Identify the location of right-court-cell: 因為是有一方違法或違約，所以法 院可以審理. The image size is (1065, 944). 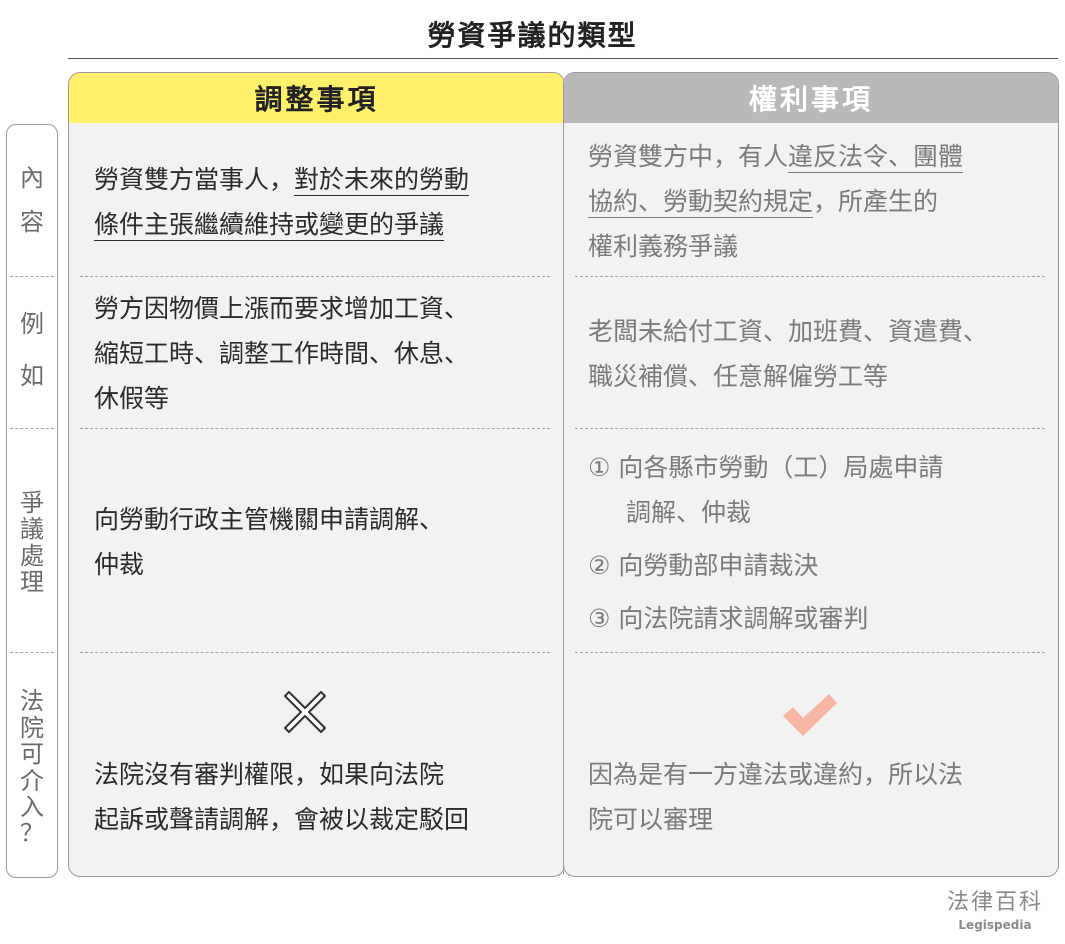
(776, 797).